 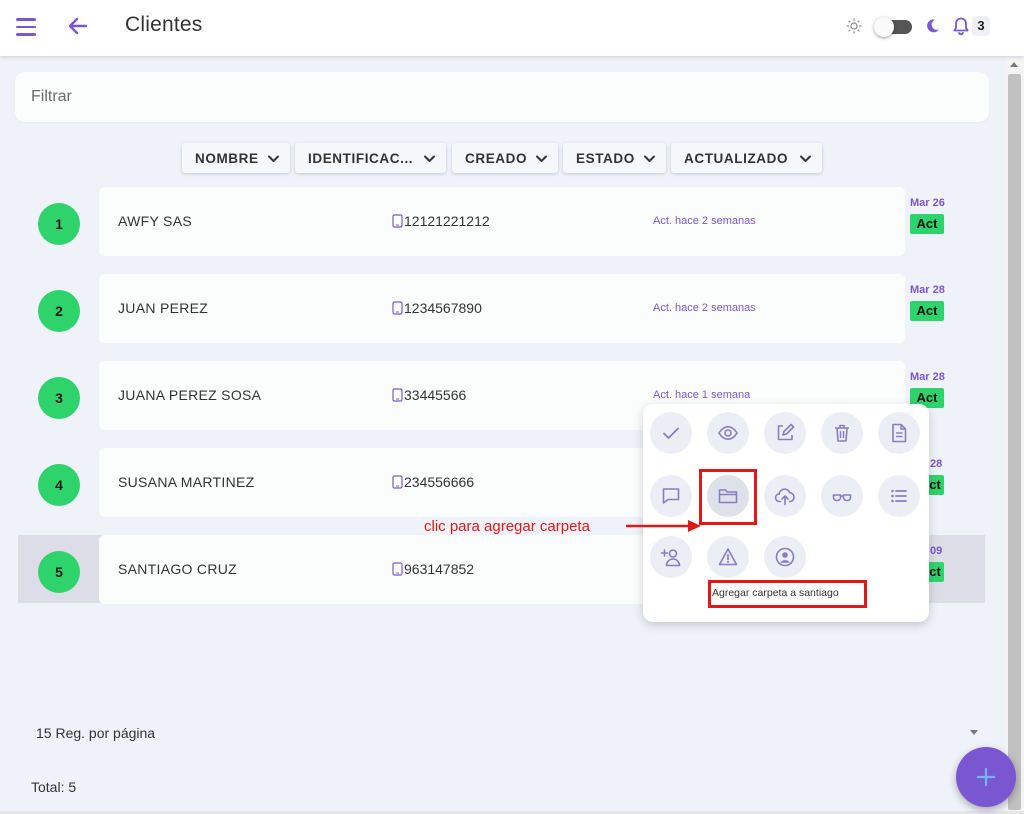 What do you see at coordinates (163, 308) in the screenshot?
I see `client-name: JUAN PEREZ` at bounding box center [163, 308].